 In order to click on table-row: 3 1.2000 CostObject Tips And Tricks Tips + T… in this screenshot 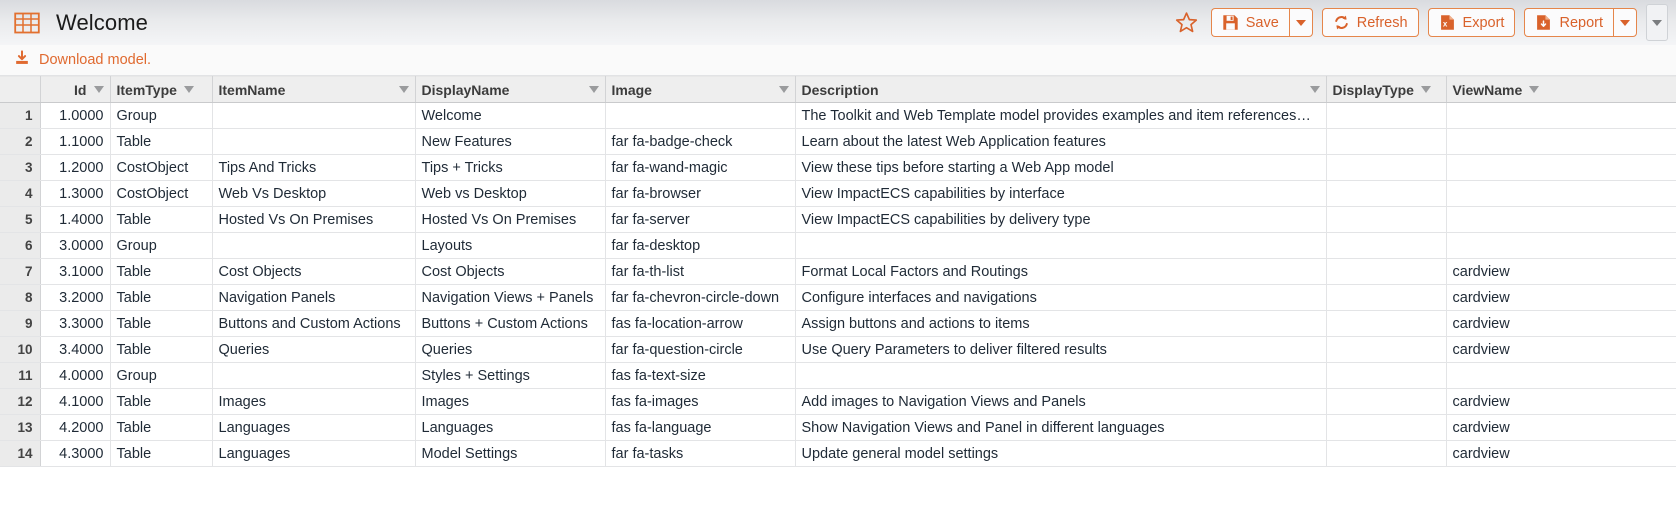, I will do `click(838, 167)`.